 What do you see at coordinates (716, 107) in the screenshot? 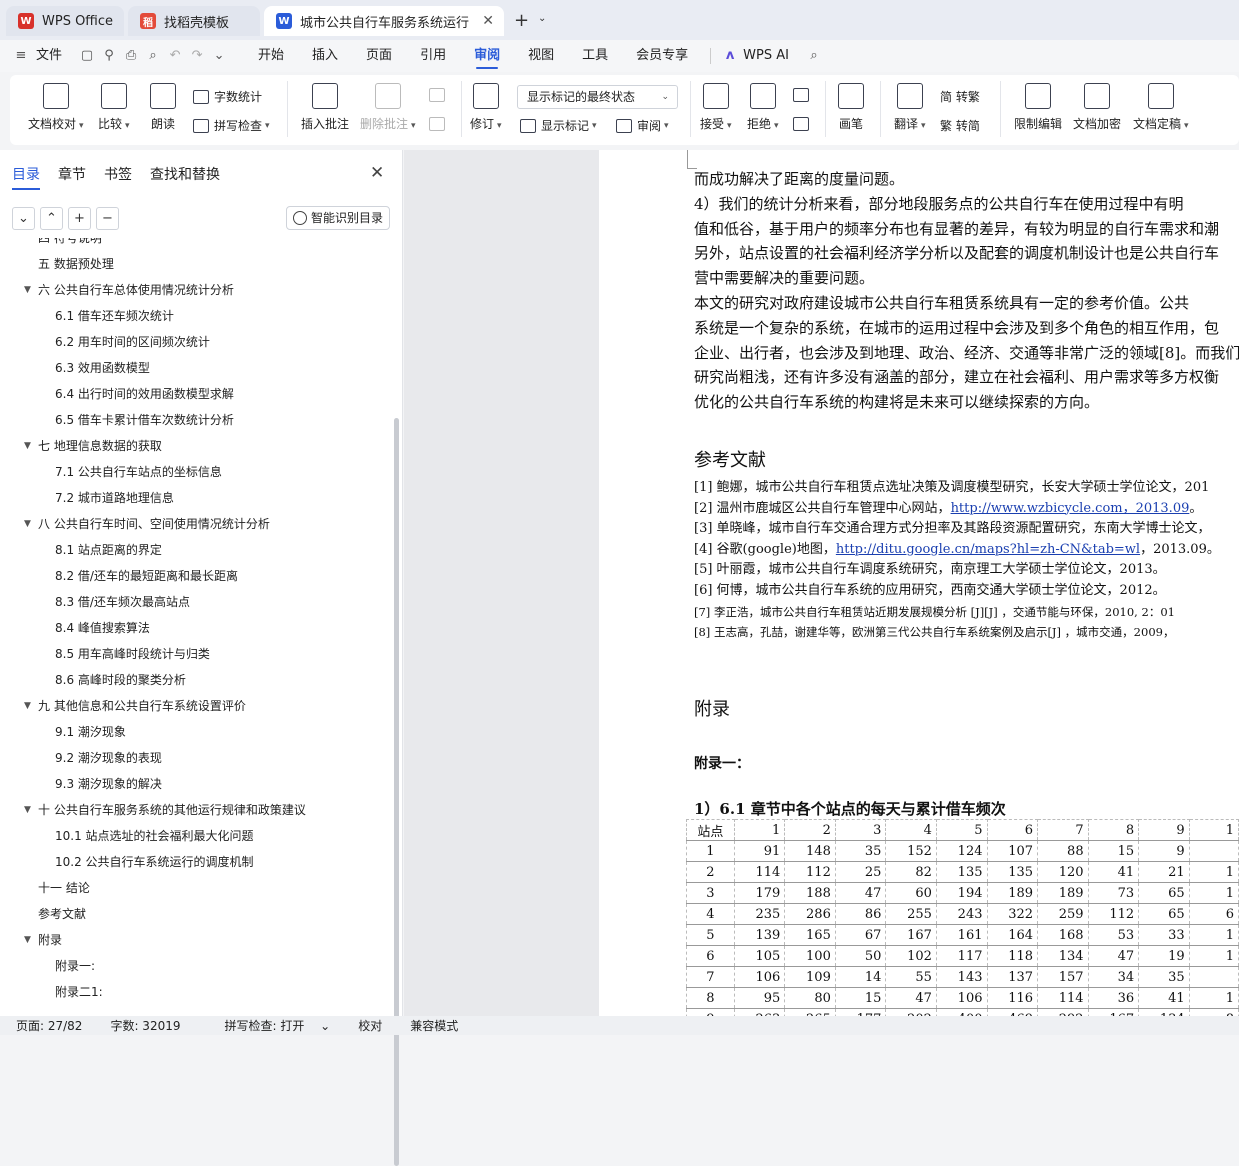
I see `accept-button: 接受 ▾` at bounding box center [716, 107].